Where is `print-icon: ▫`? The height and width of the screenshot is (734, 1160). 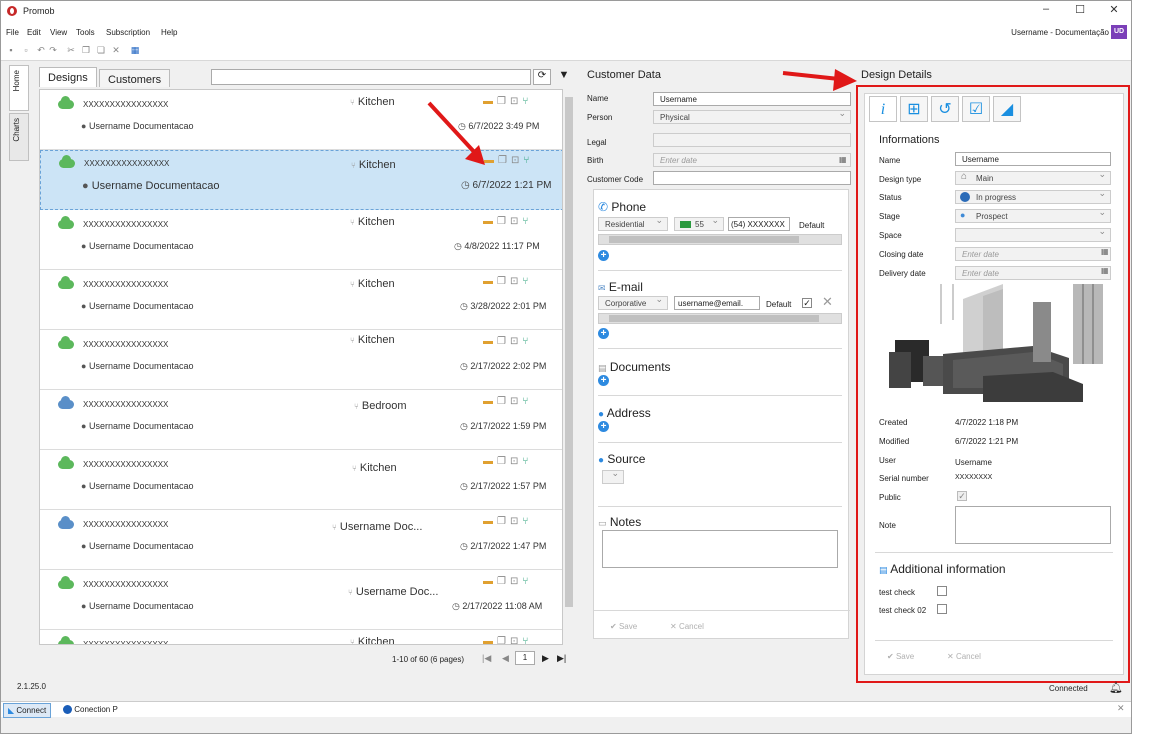 print-icon: ▫ is located at coordinates (26, 50).